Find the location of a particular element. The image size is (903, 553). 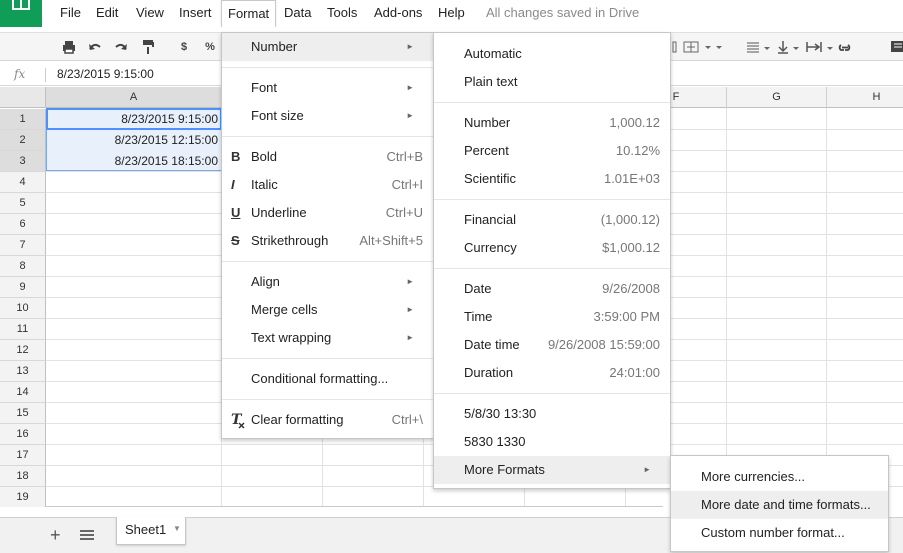

row-header-1: 1 is located at coordinates (23, 119).